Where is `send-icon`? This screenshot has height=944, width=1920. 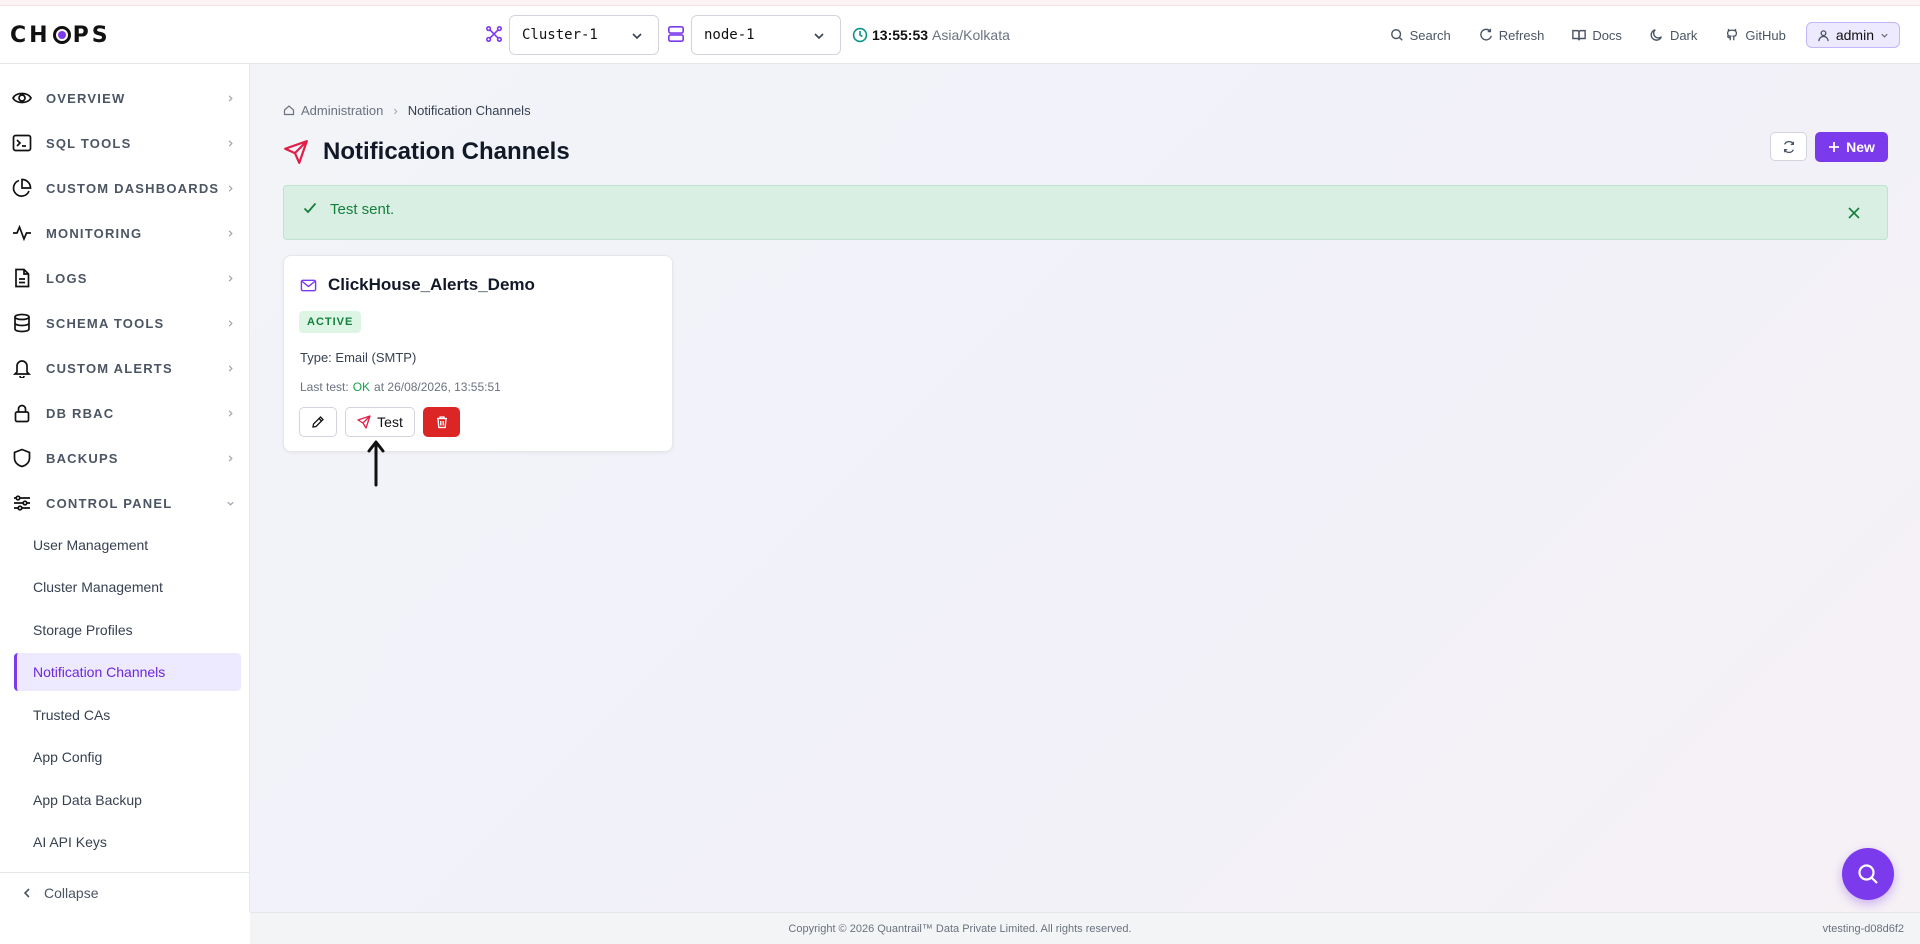
send-icon is located at coordinates (364, 422).